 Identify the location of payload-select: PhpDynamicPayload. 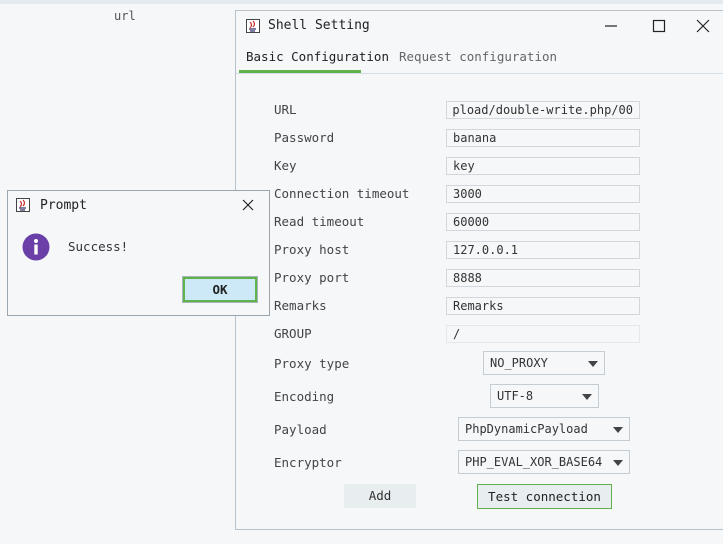
(544, 429).